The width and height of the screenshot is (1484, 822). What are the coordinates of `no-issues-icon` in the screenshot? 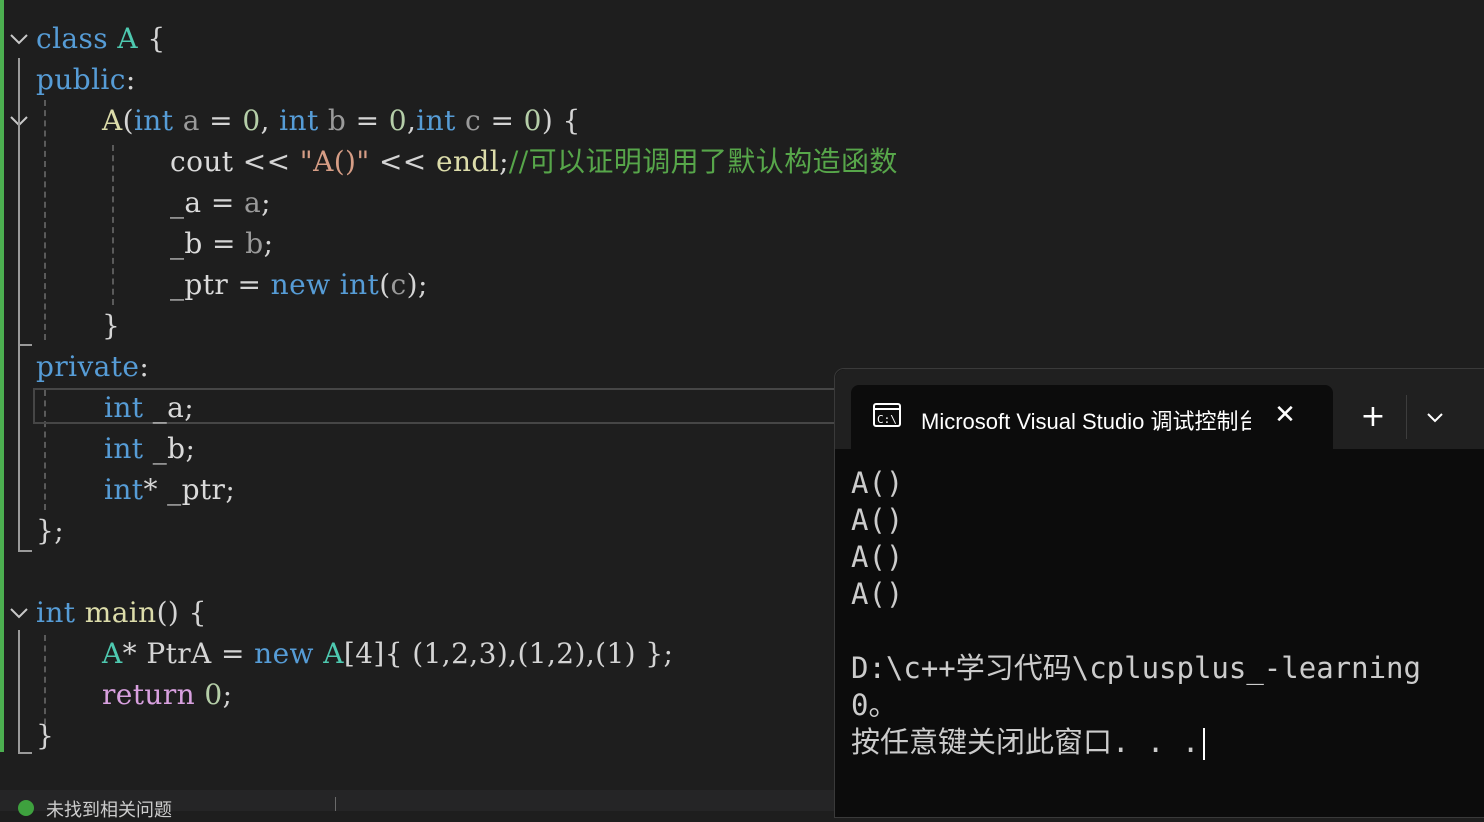 It's located at (26, 808).